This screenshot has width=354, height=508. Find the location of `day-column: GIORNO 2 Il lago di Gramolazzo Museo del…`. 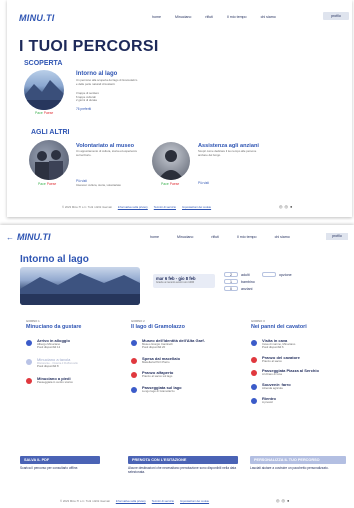

day-column: GIORNO 2 Il lago di Gramolazzo Museo del… is located at coordinates (186, 356).